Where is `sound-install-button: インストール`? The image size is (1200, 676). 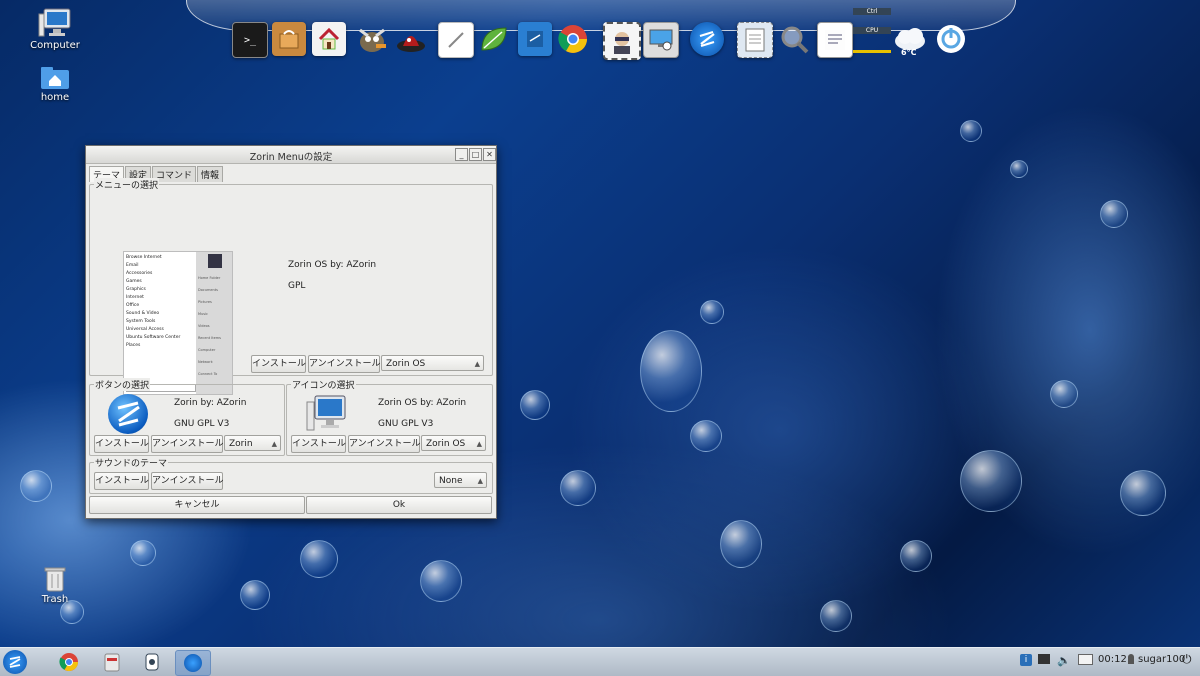
sound-install-button: インストール is located at coordinates (121, 481).